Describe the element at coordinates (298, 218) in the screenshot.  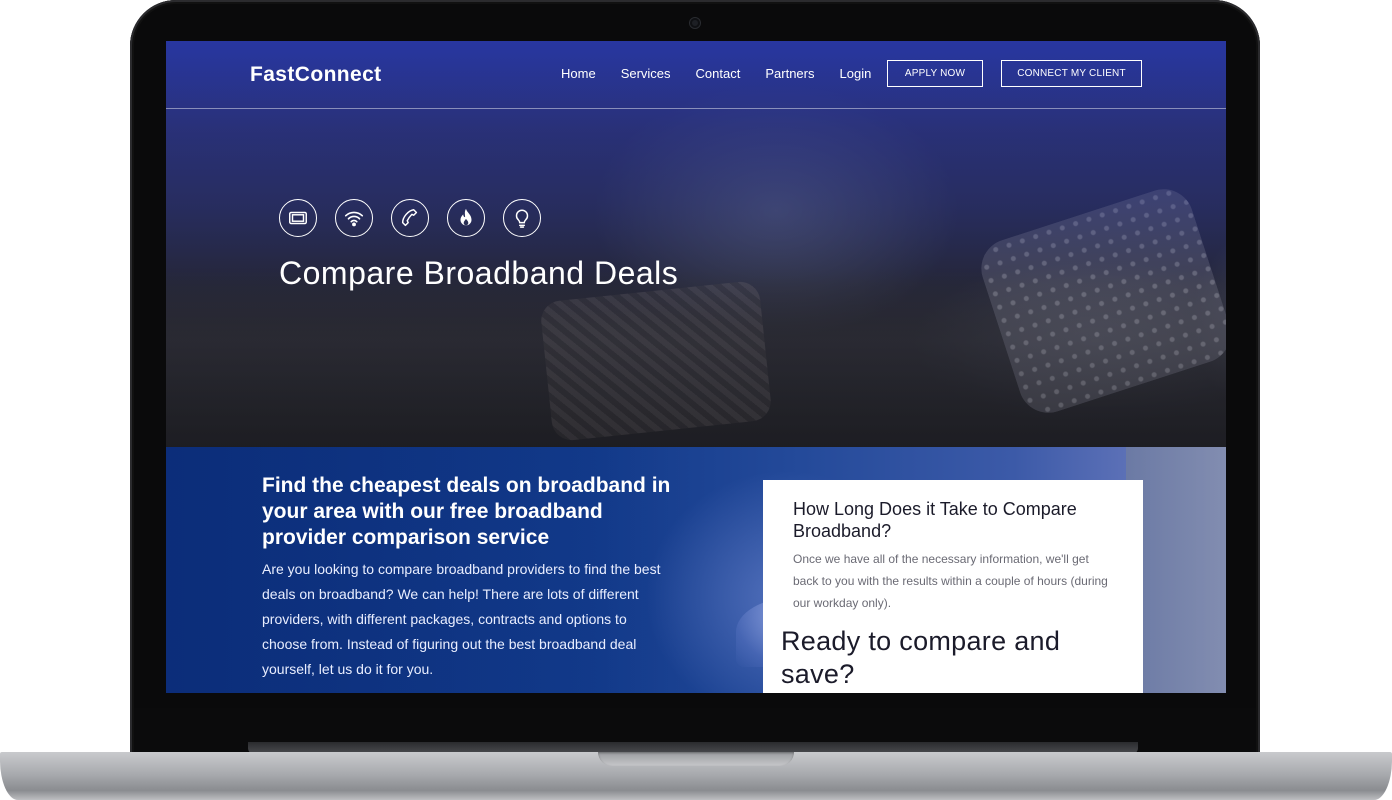
I see `tv-icon` at that location.